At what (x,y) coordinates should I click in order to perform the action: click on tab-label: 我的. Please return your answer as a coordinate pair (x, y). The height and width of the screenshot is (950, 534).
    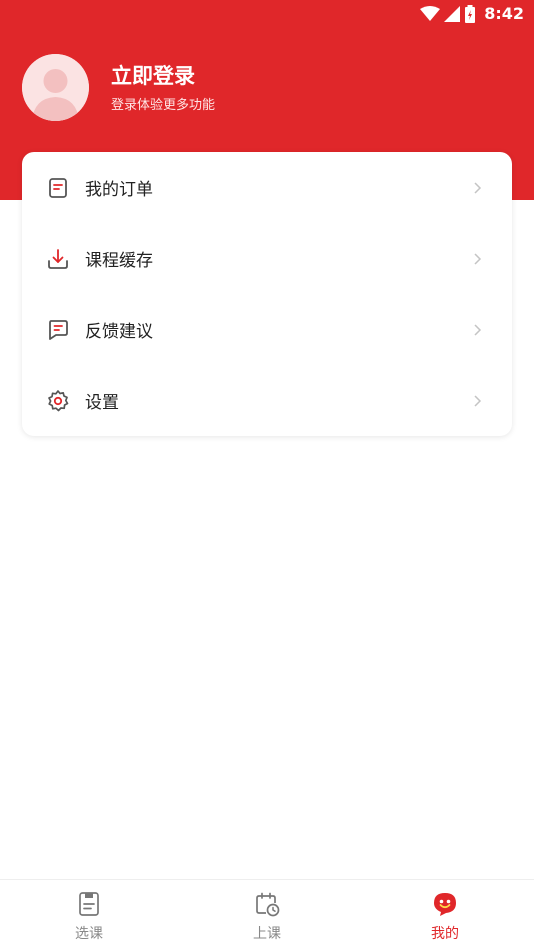
    Looking at the image, I should click on (445, 934).